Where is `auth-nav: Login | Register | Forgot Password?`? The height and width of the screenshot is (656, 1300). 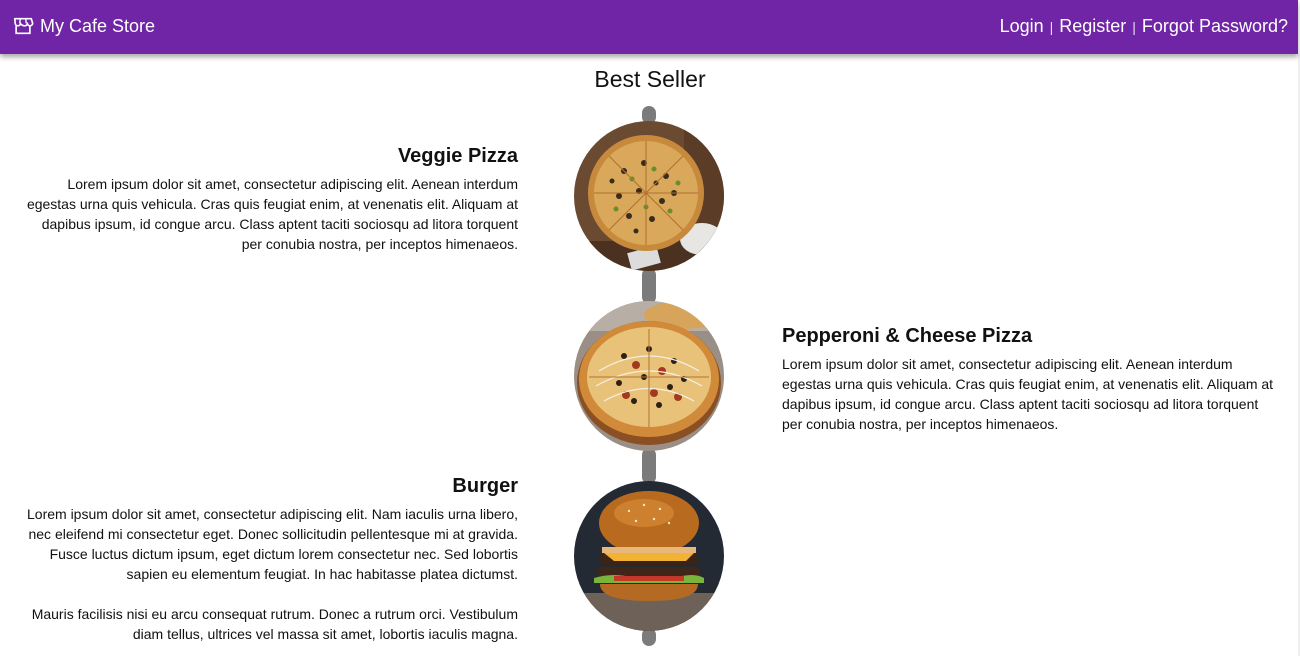
auth-nav: Login | Register | Forgot Password? is located at coordinates (1144, 26).